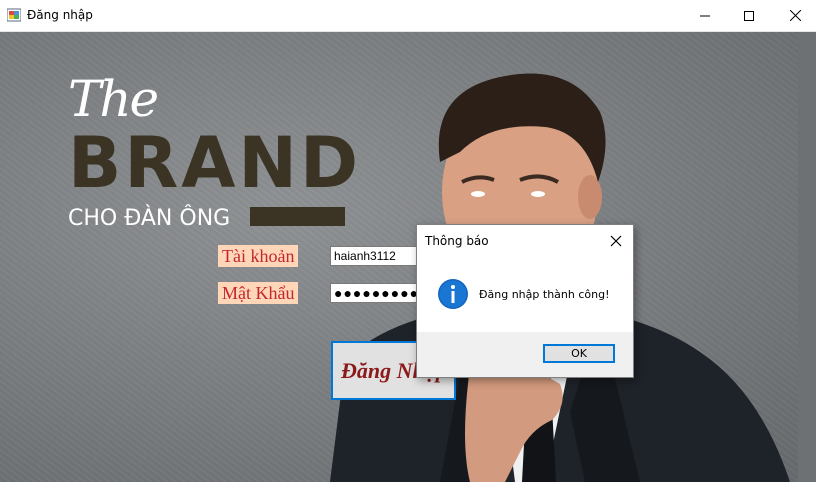  Describe the element at coordinates (408, 16) in the screenshot. I see `window-titlebar: Đăng nhập` at that location.